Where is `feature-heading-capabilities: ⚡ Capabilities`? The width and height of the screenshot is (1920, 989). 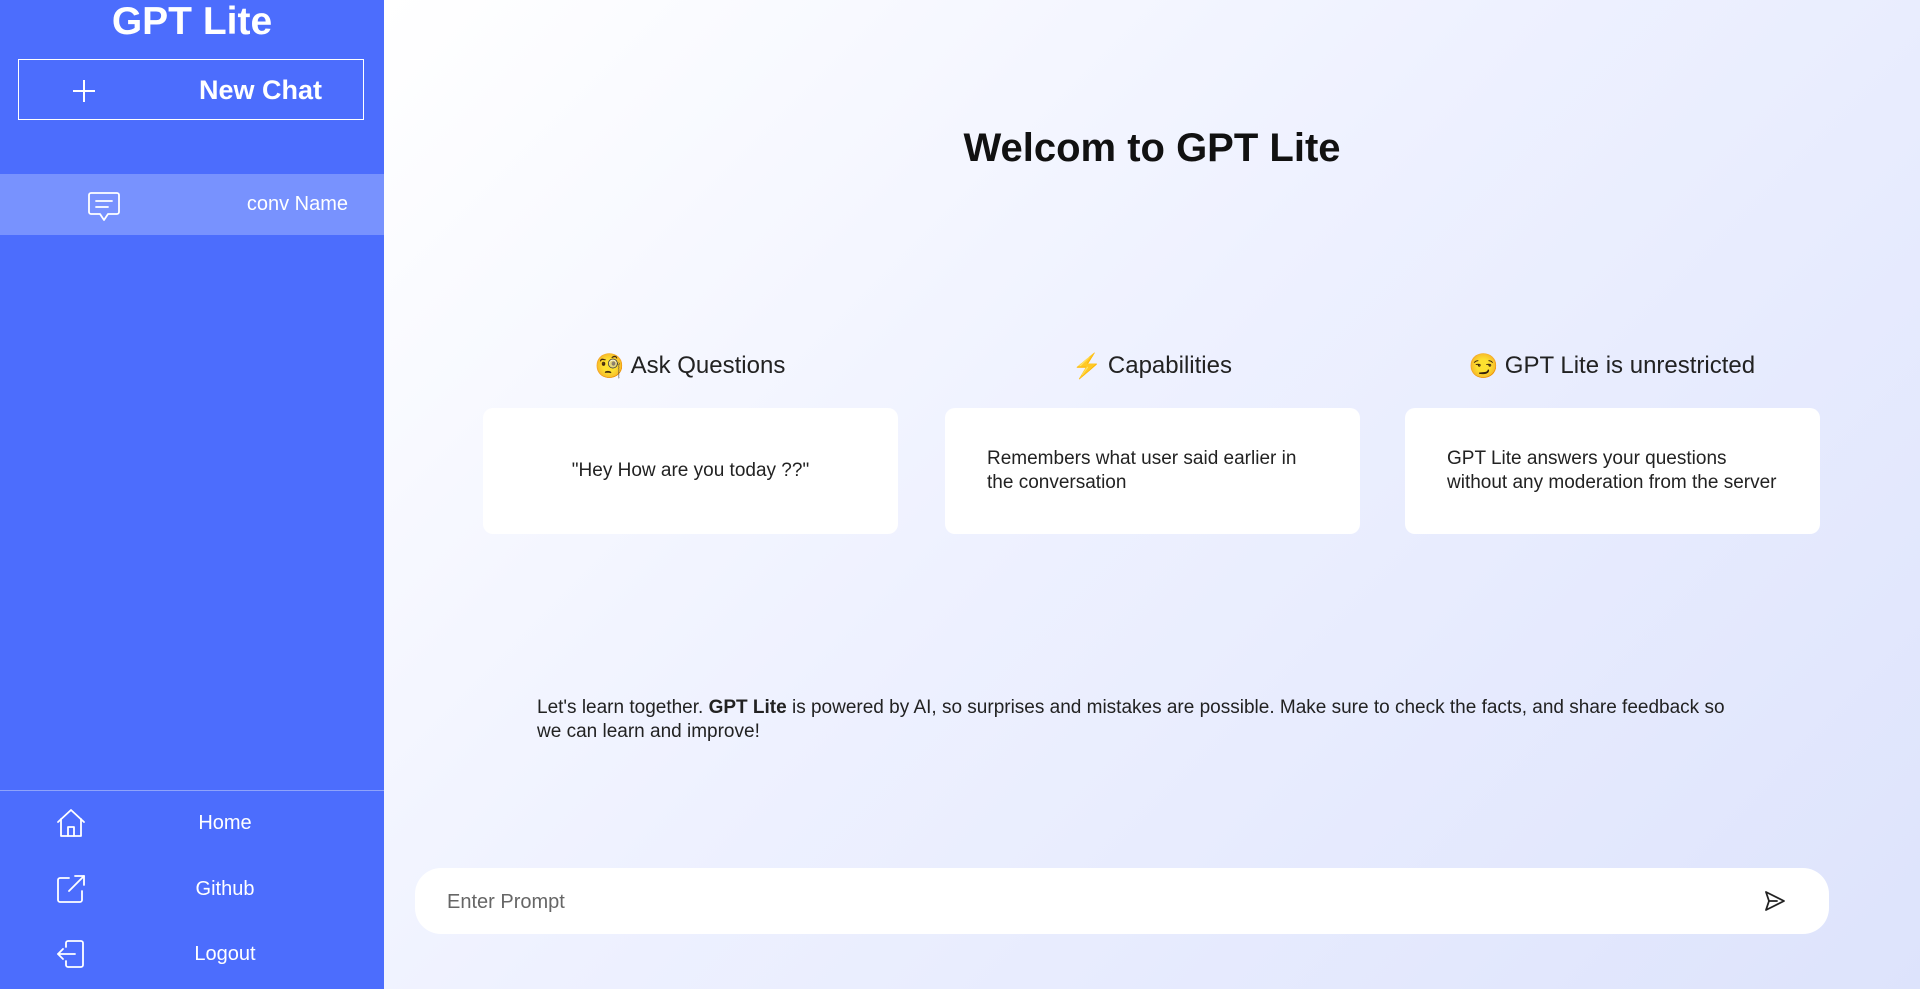 feature-heading-capabilities: ⚡ Capabilities is located at coordinates (1152, 366).